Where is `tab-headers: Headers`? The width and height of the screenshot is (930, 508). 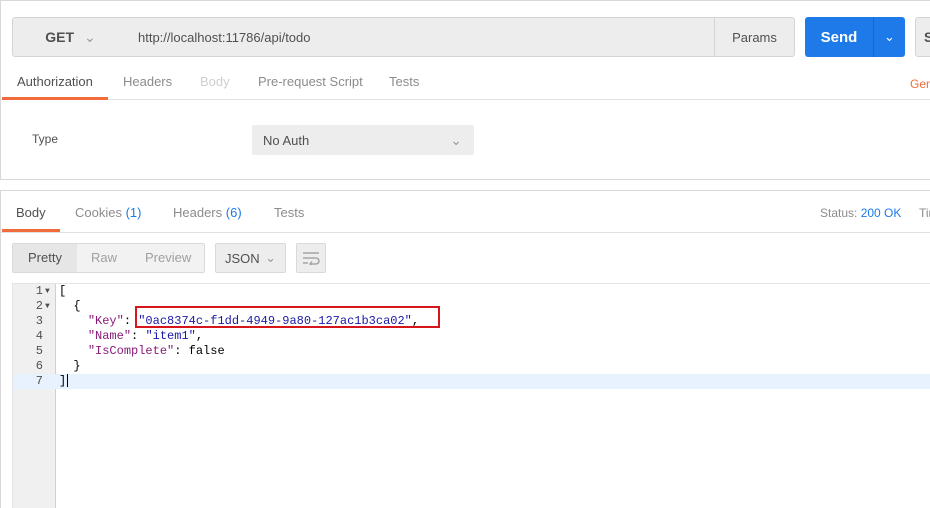
tab-headers: Headers is located at coordinates (147, 81).